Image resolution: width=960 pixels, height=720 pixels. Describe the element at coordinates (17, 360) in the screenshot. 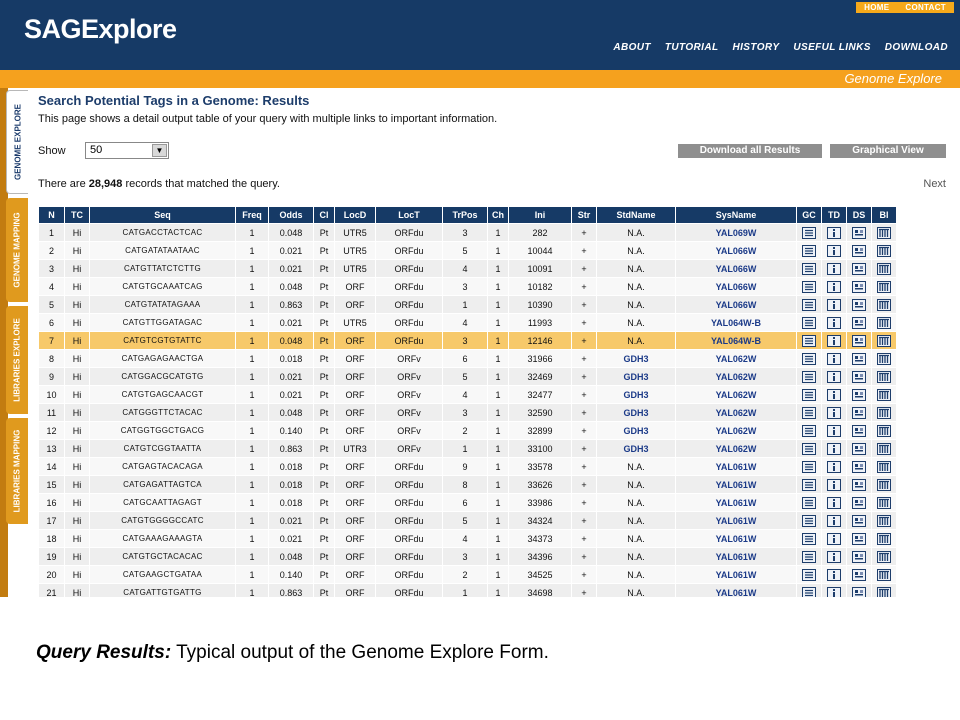

I see `tab-libraries-explore: LIBRARIES EXPLORE` at that location.